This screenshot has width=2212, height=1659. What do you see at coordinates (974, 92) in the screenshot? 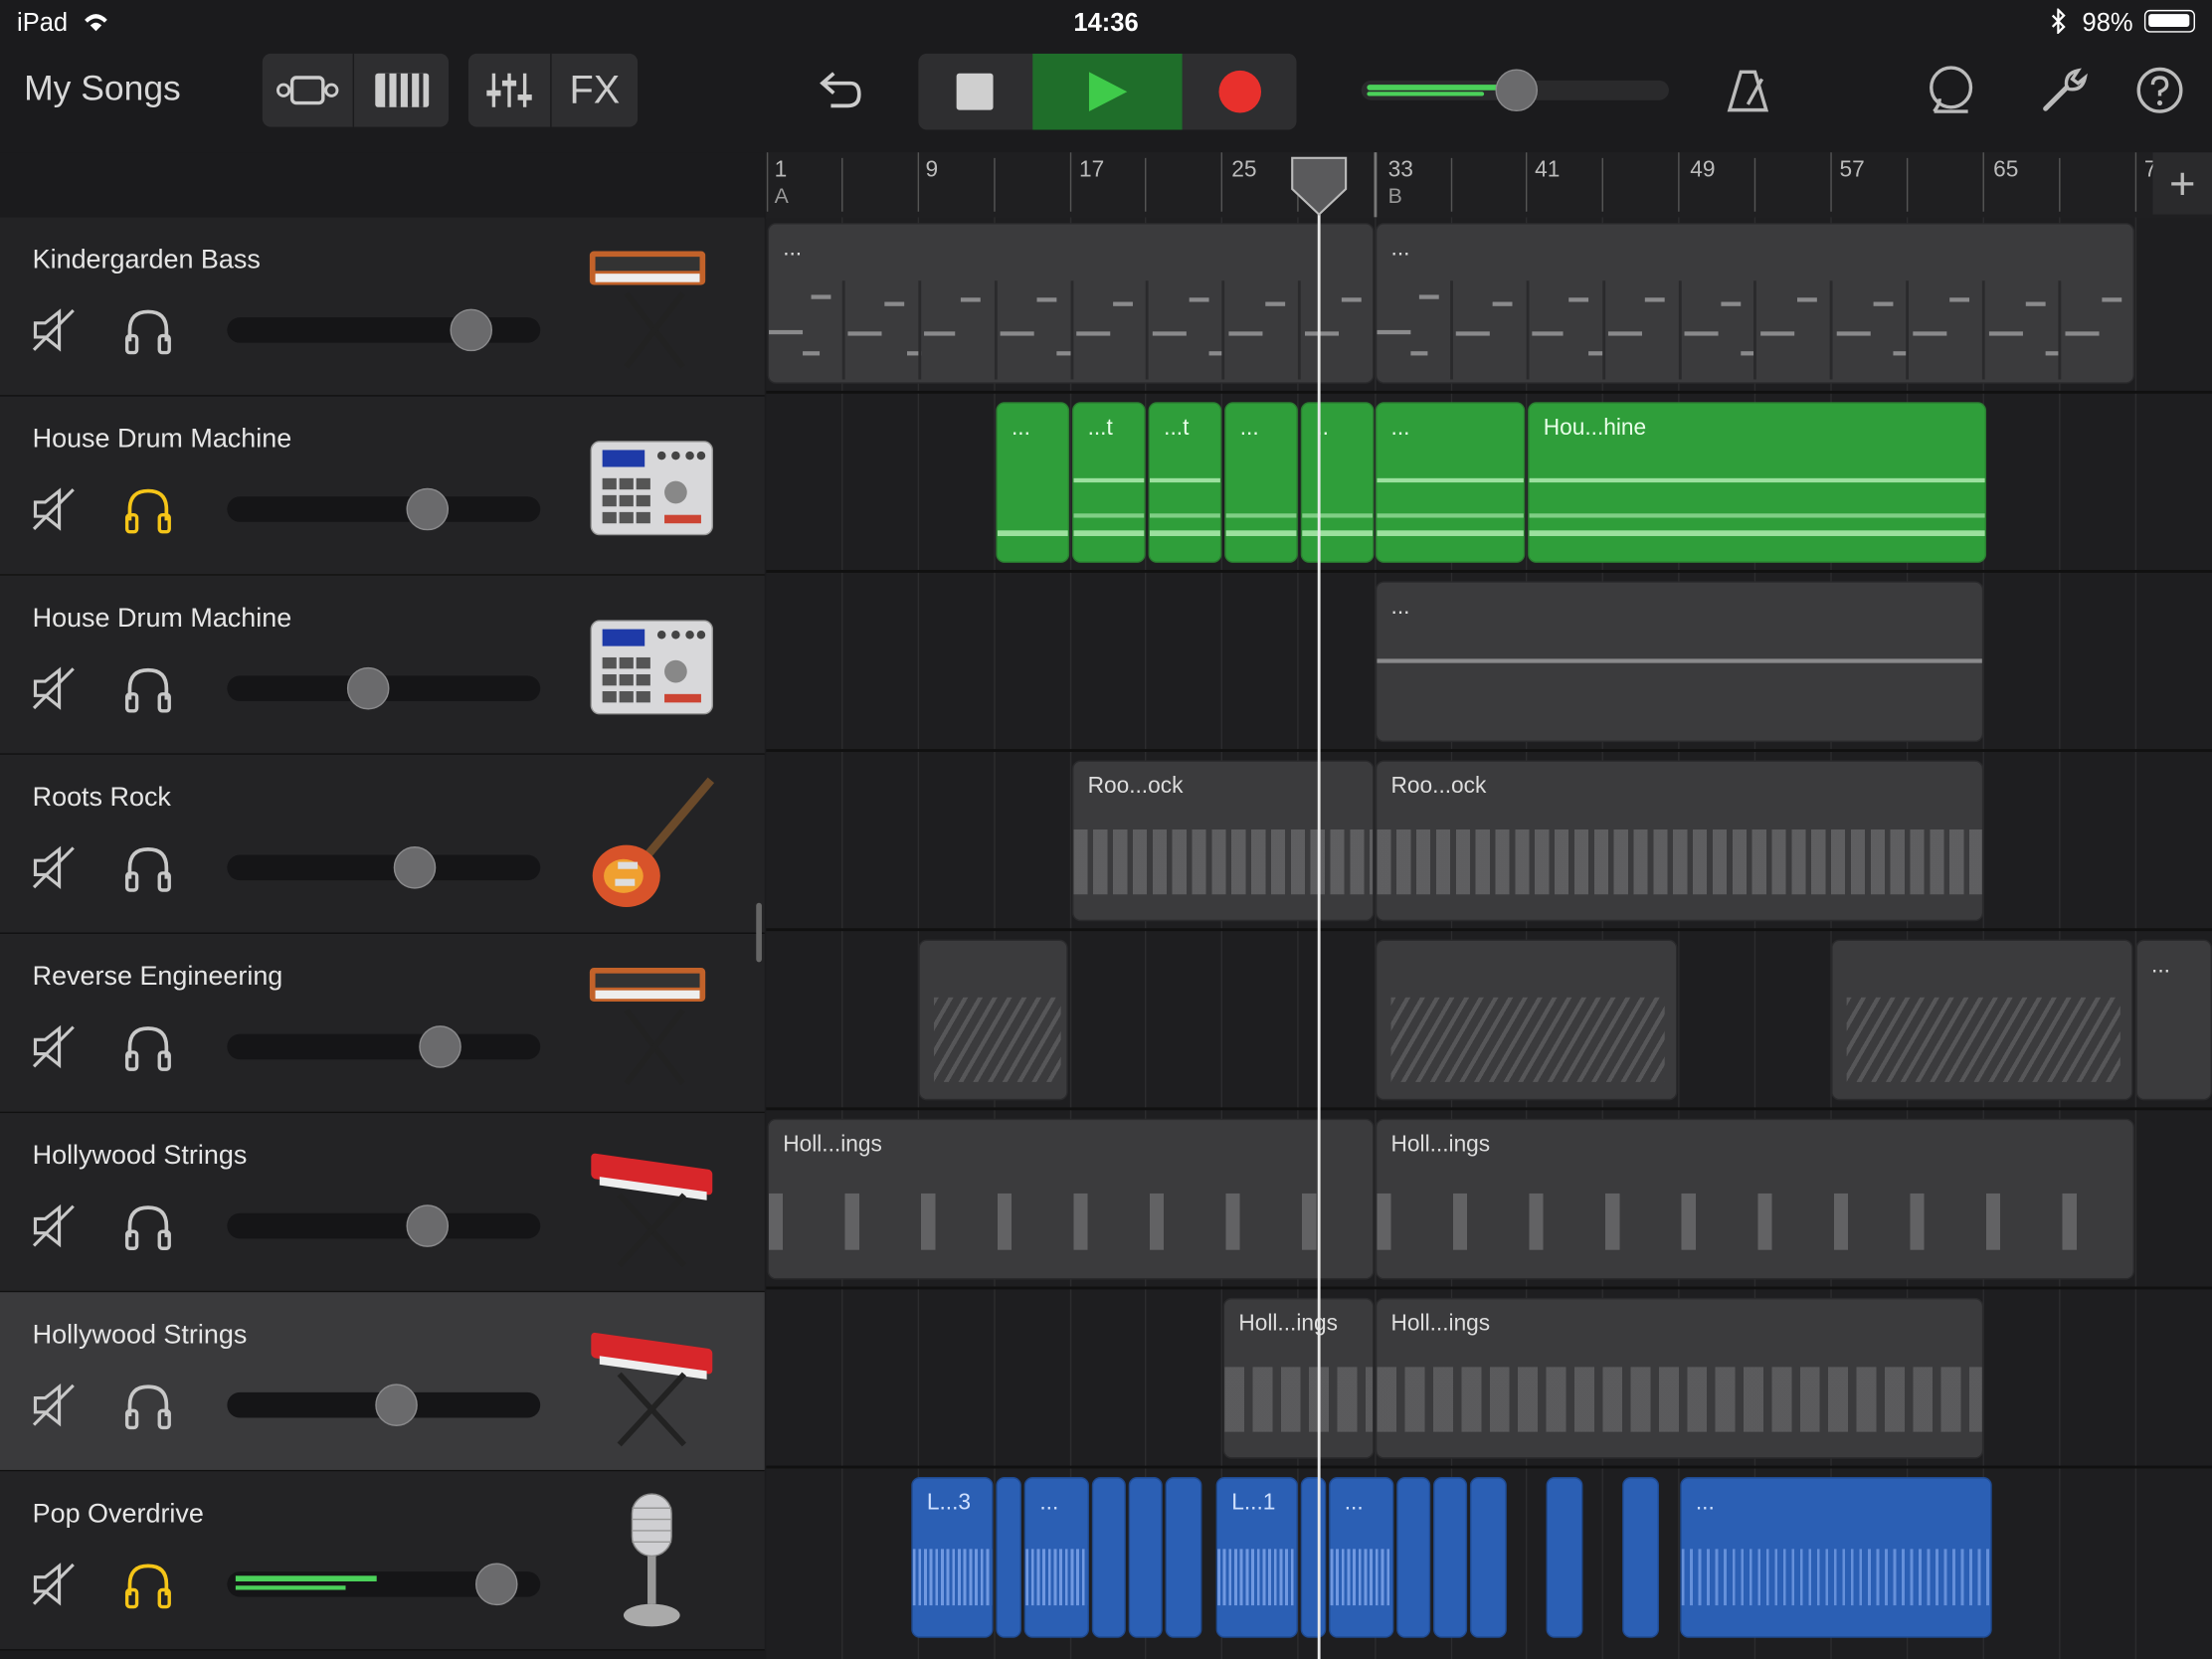
I see `stop-button` at bounding box center [974, 92].